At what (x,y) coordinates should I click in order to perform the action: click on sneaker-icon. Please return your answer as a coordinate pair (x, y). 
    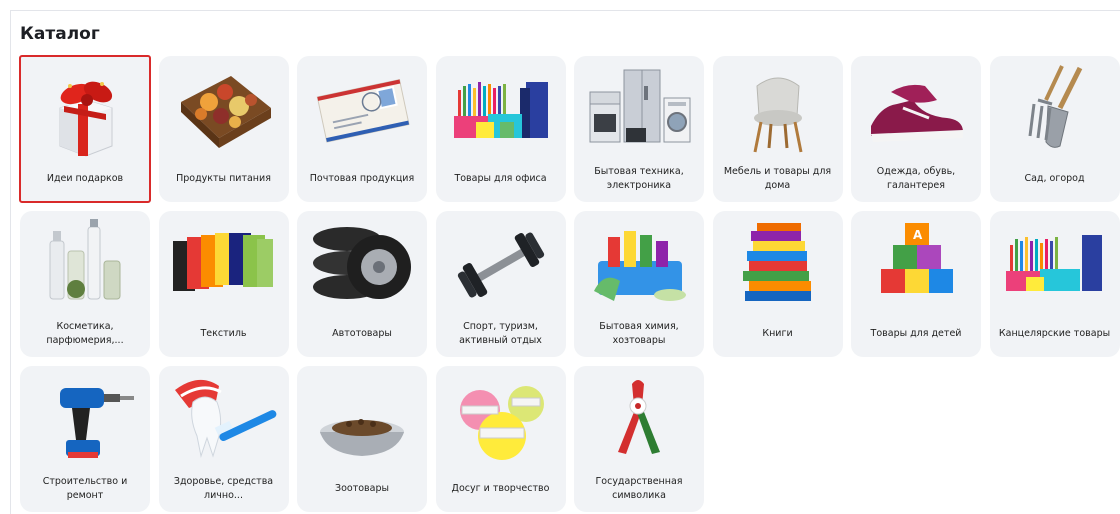
    Looking at the image, I should click on (916, 110).